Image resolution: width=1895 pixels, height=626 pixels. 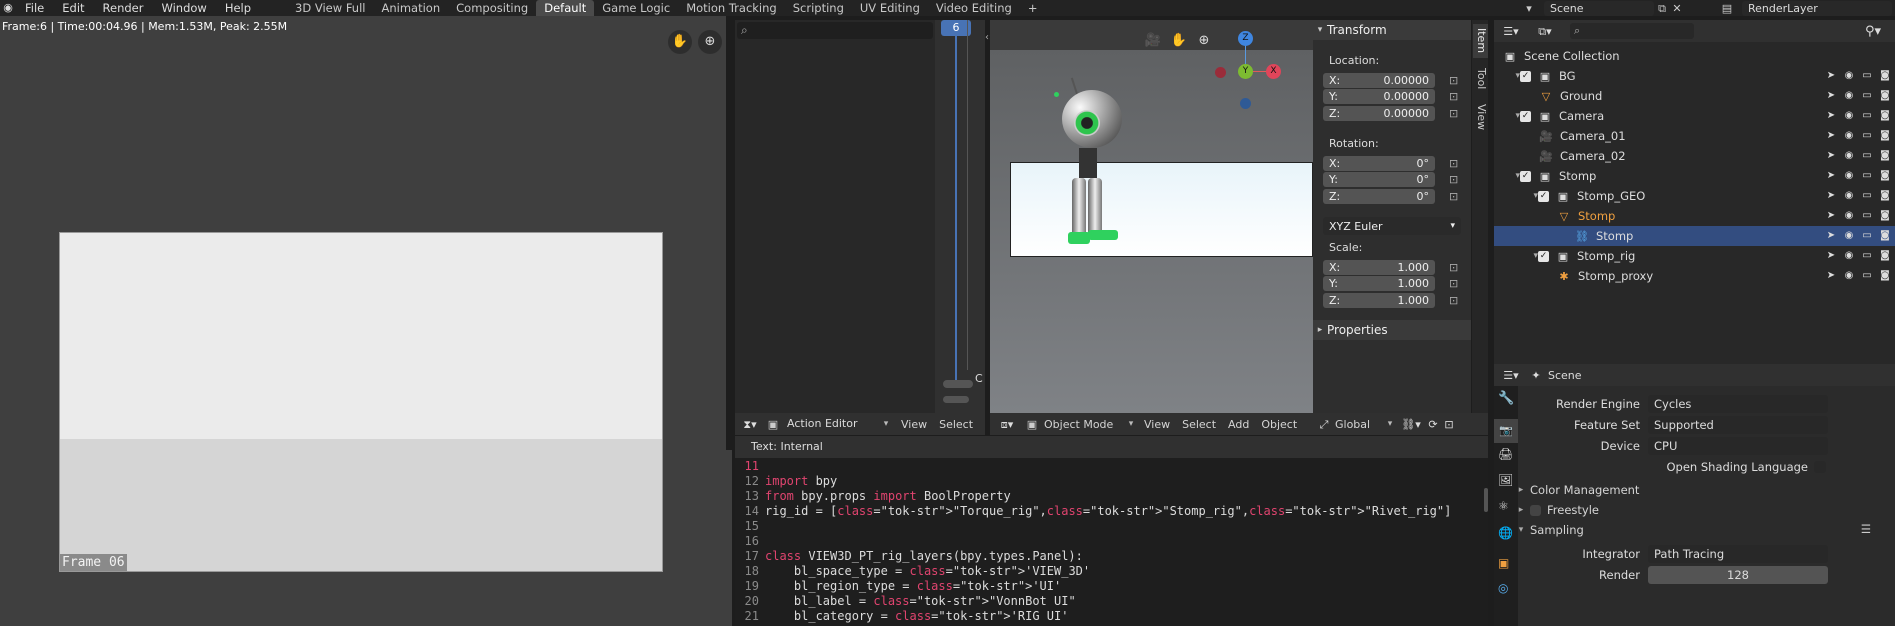 I want to click on sampling-panel: Sampling, so click(x=1557, y=530).